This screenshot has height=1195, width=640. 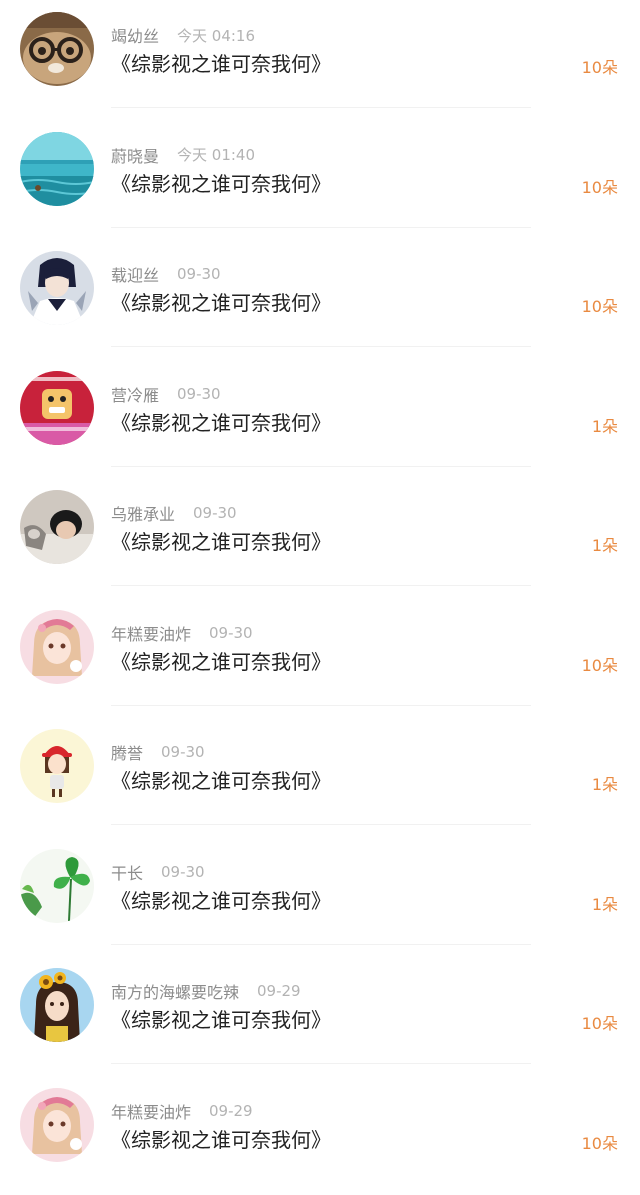 I want to click on username: 竭幼丝, so click(x=135, y=35).